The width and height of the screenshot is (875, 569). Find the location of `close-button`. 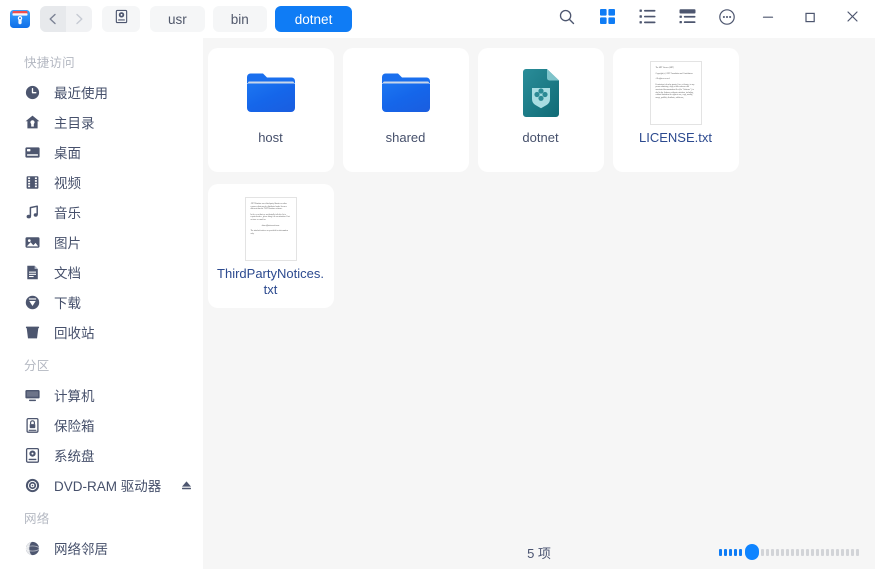

close-button is located at coordinates (852, 19).